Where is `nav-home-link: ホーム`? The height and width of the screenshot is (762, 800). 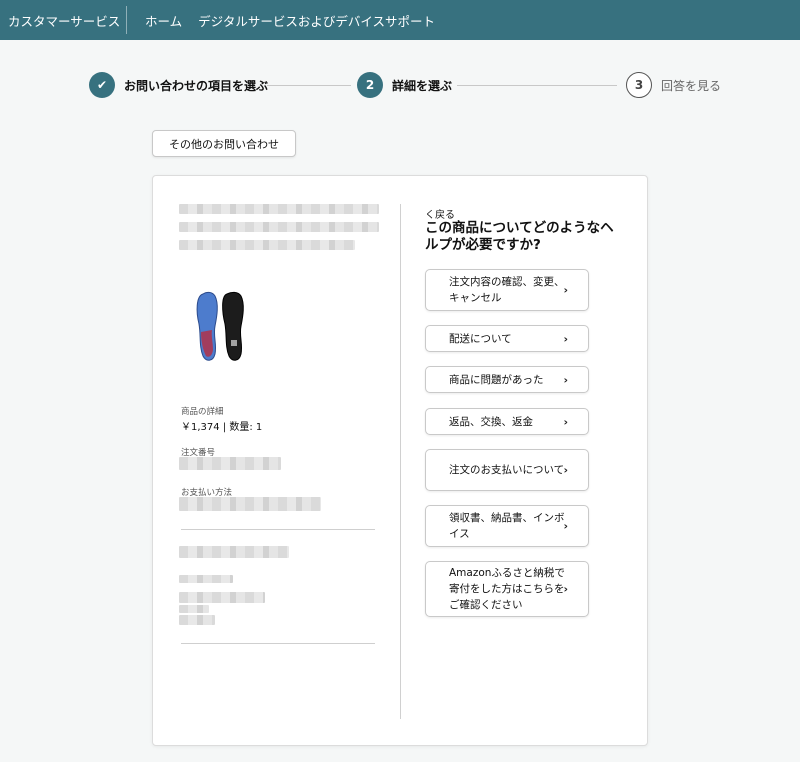 nav-home-link: ホーム is located at coordinates (163, 20).